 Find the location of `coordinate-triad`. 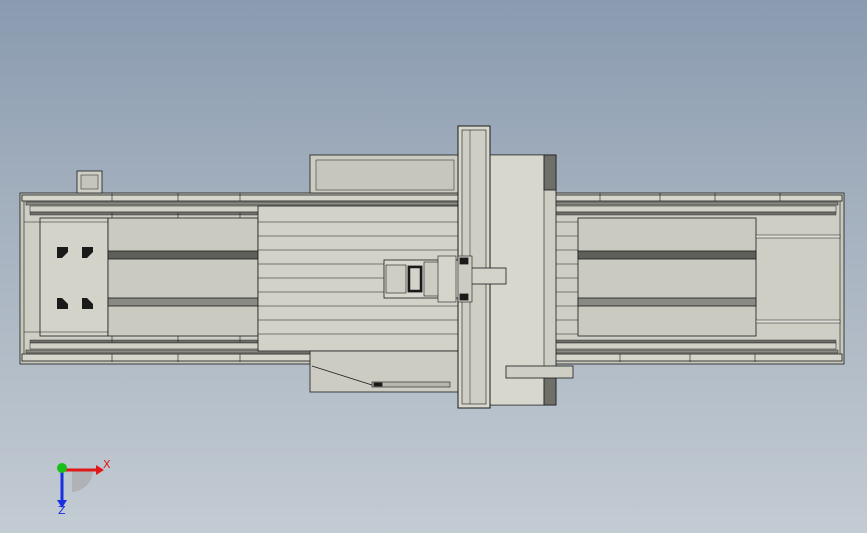

coordinate-triad is located at coordinates (80, 485).